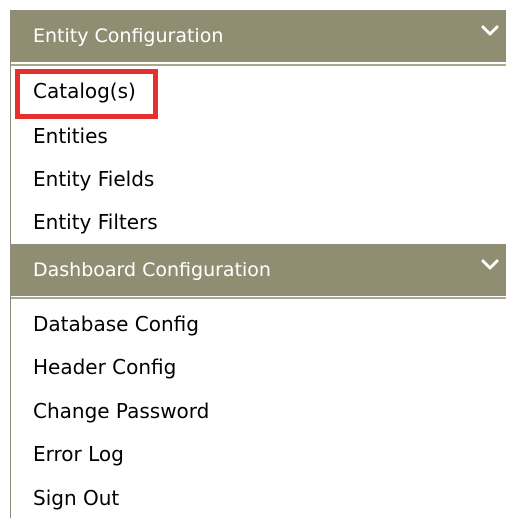 The height and width of the screenshot is (518, 506). I want to click on menu-item-error-log: Error Log, so click(78, 454).